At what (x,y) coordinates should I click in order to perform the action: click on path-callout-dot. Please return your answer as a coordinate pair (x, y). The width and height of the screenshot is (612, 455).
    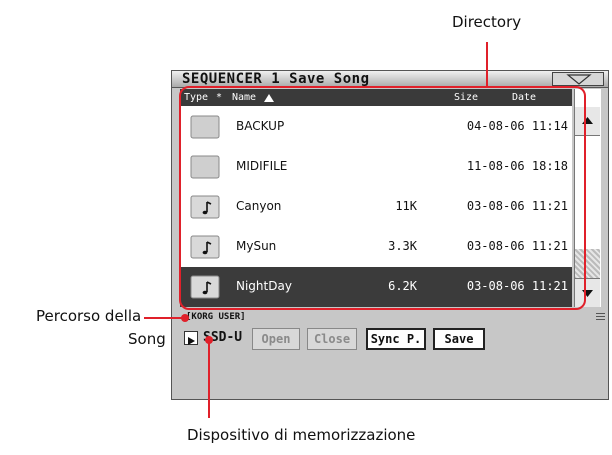
    Looking at the image, I should click on (185, 318).